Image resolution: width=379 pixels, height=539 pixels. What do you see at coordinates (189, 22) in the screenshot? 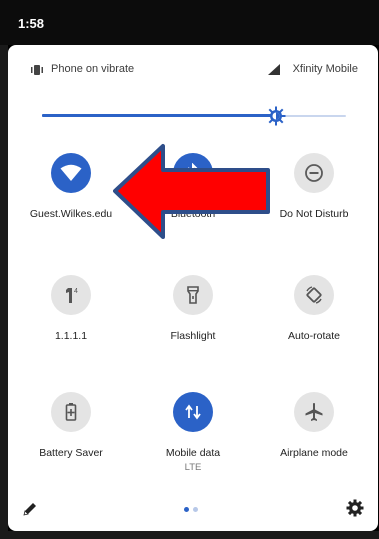
I see `status-bar: 1:58` at bounding box center [189, 22].